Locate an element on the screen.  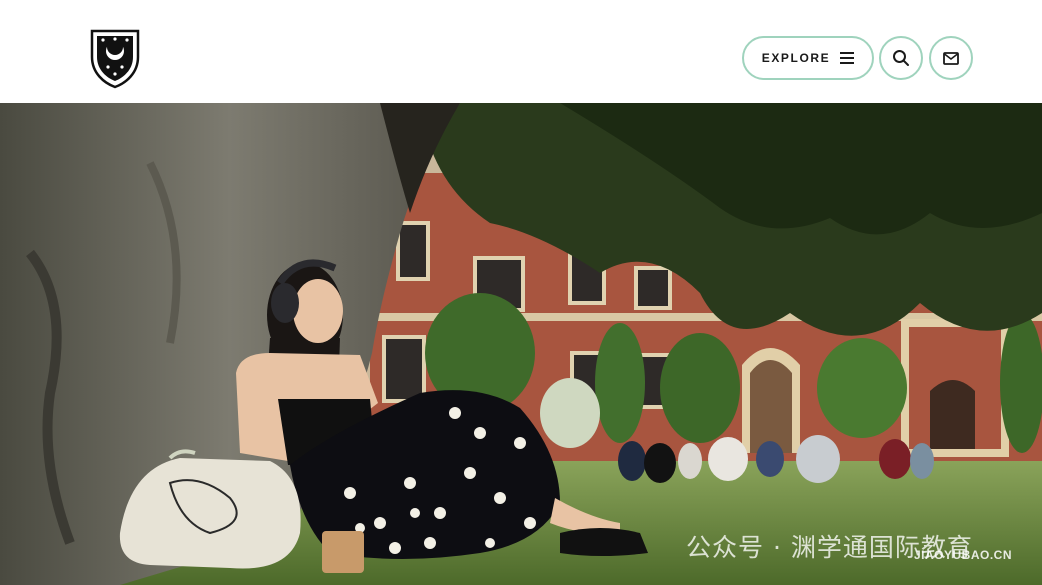
explore-label: EXPLORE is located at coordinates (796, 58).